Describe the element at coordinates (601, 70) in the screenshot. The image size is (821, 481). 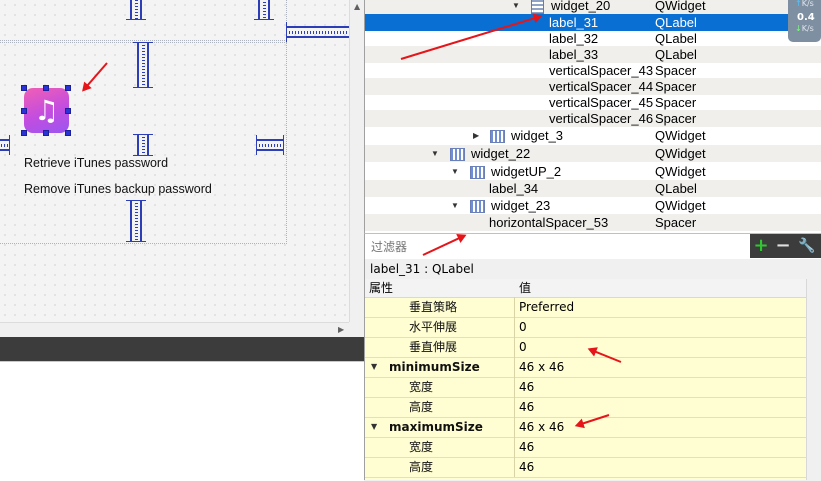
I see `tree-item-name: verticalSpacer_43` at that location.